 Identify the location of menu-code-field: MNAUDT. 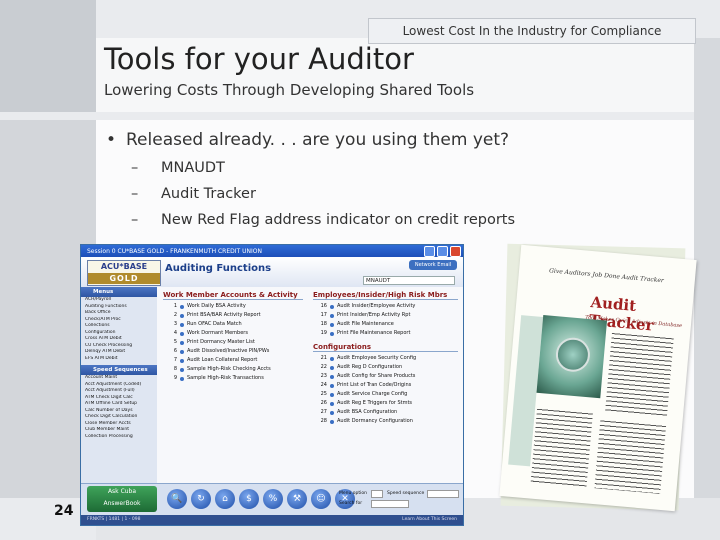
(409, 280).